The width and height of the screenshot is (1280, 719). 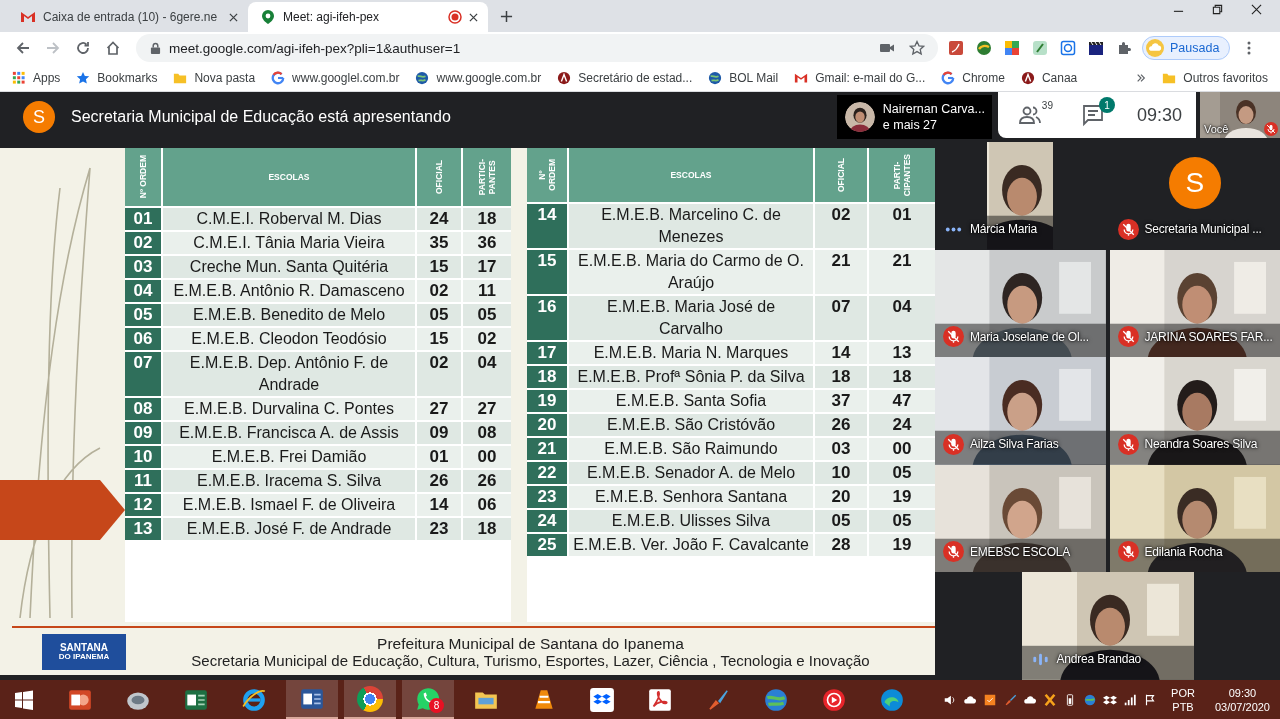 What do you see at coordinates (214, 77) in the screenshot?
I see `bookmark: Nova pasta` at bounding box center [214, 77].